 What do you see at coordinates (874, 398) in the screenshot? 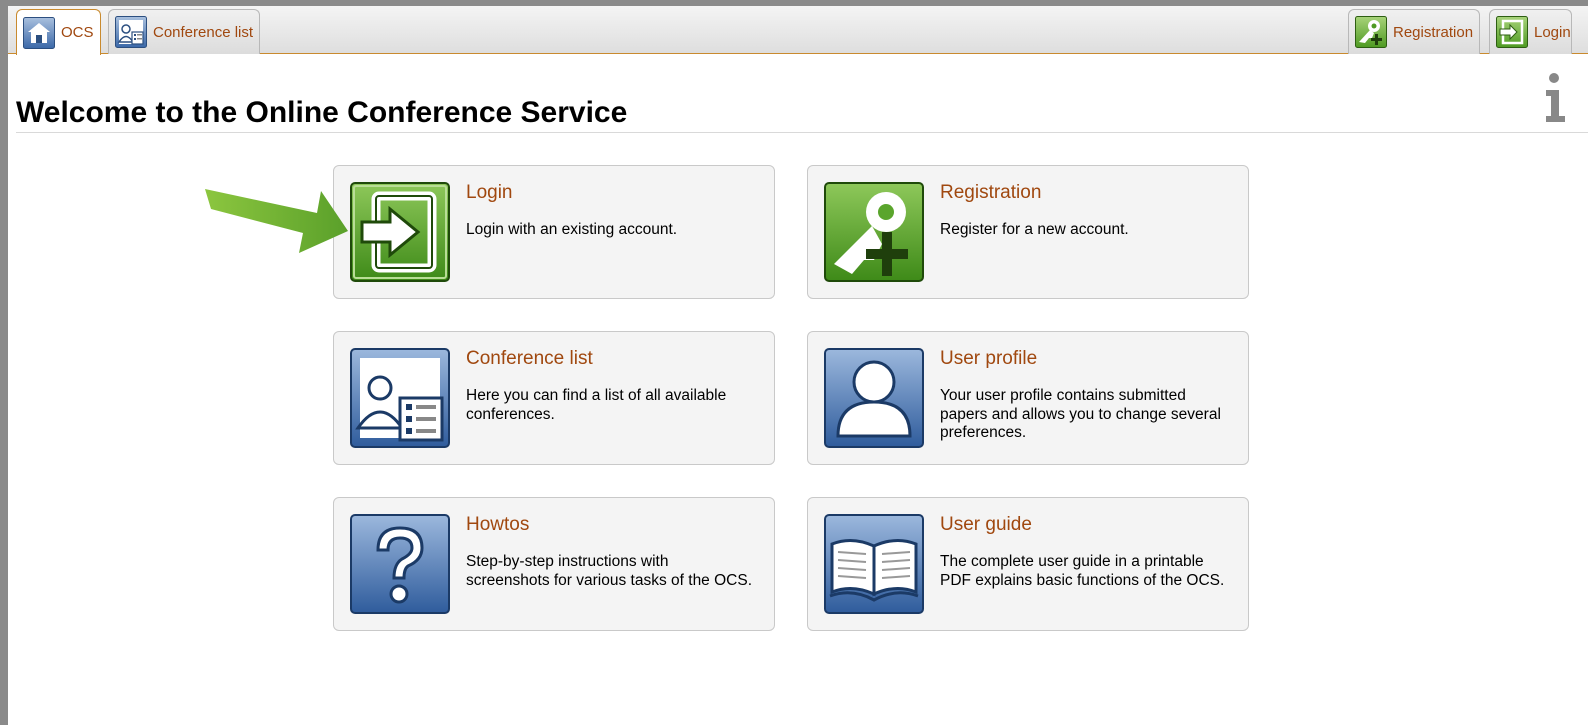
I see `user-profile-icon` at bounding box center [874, 398].